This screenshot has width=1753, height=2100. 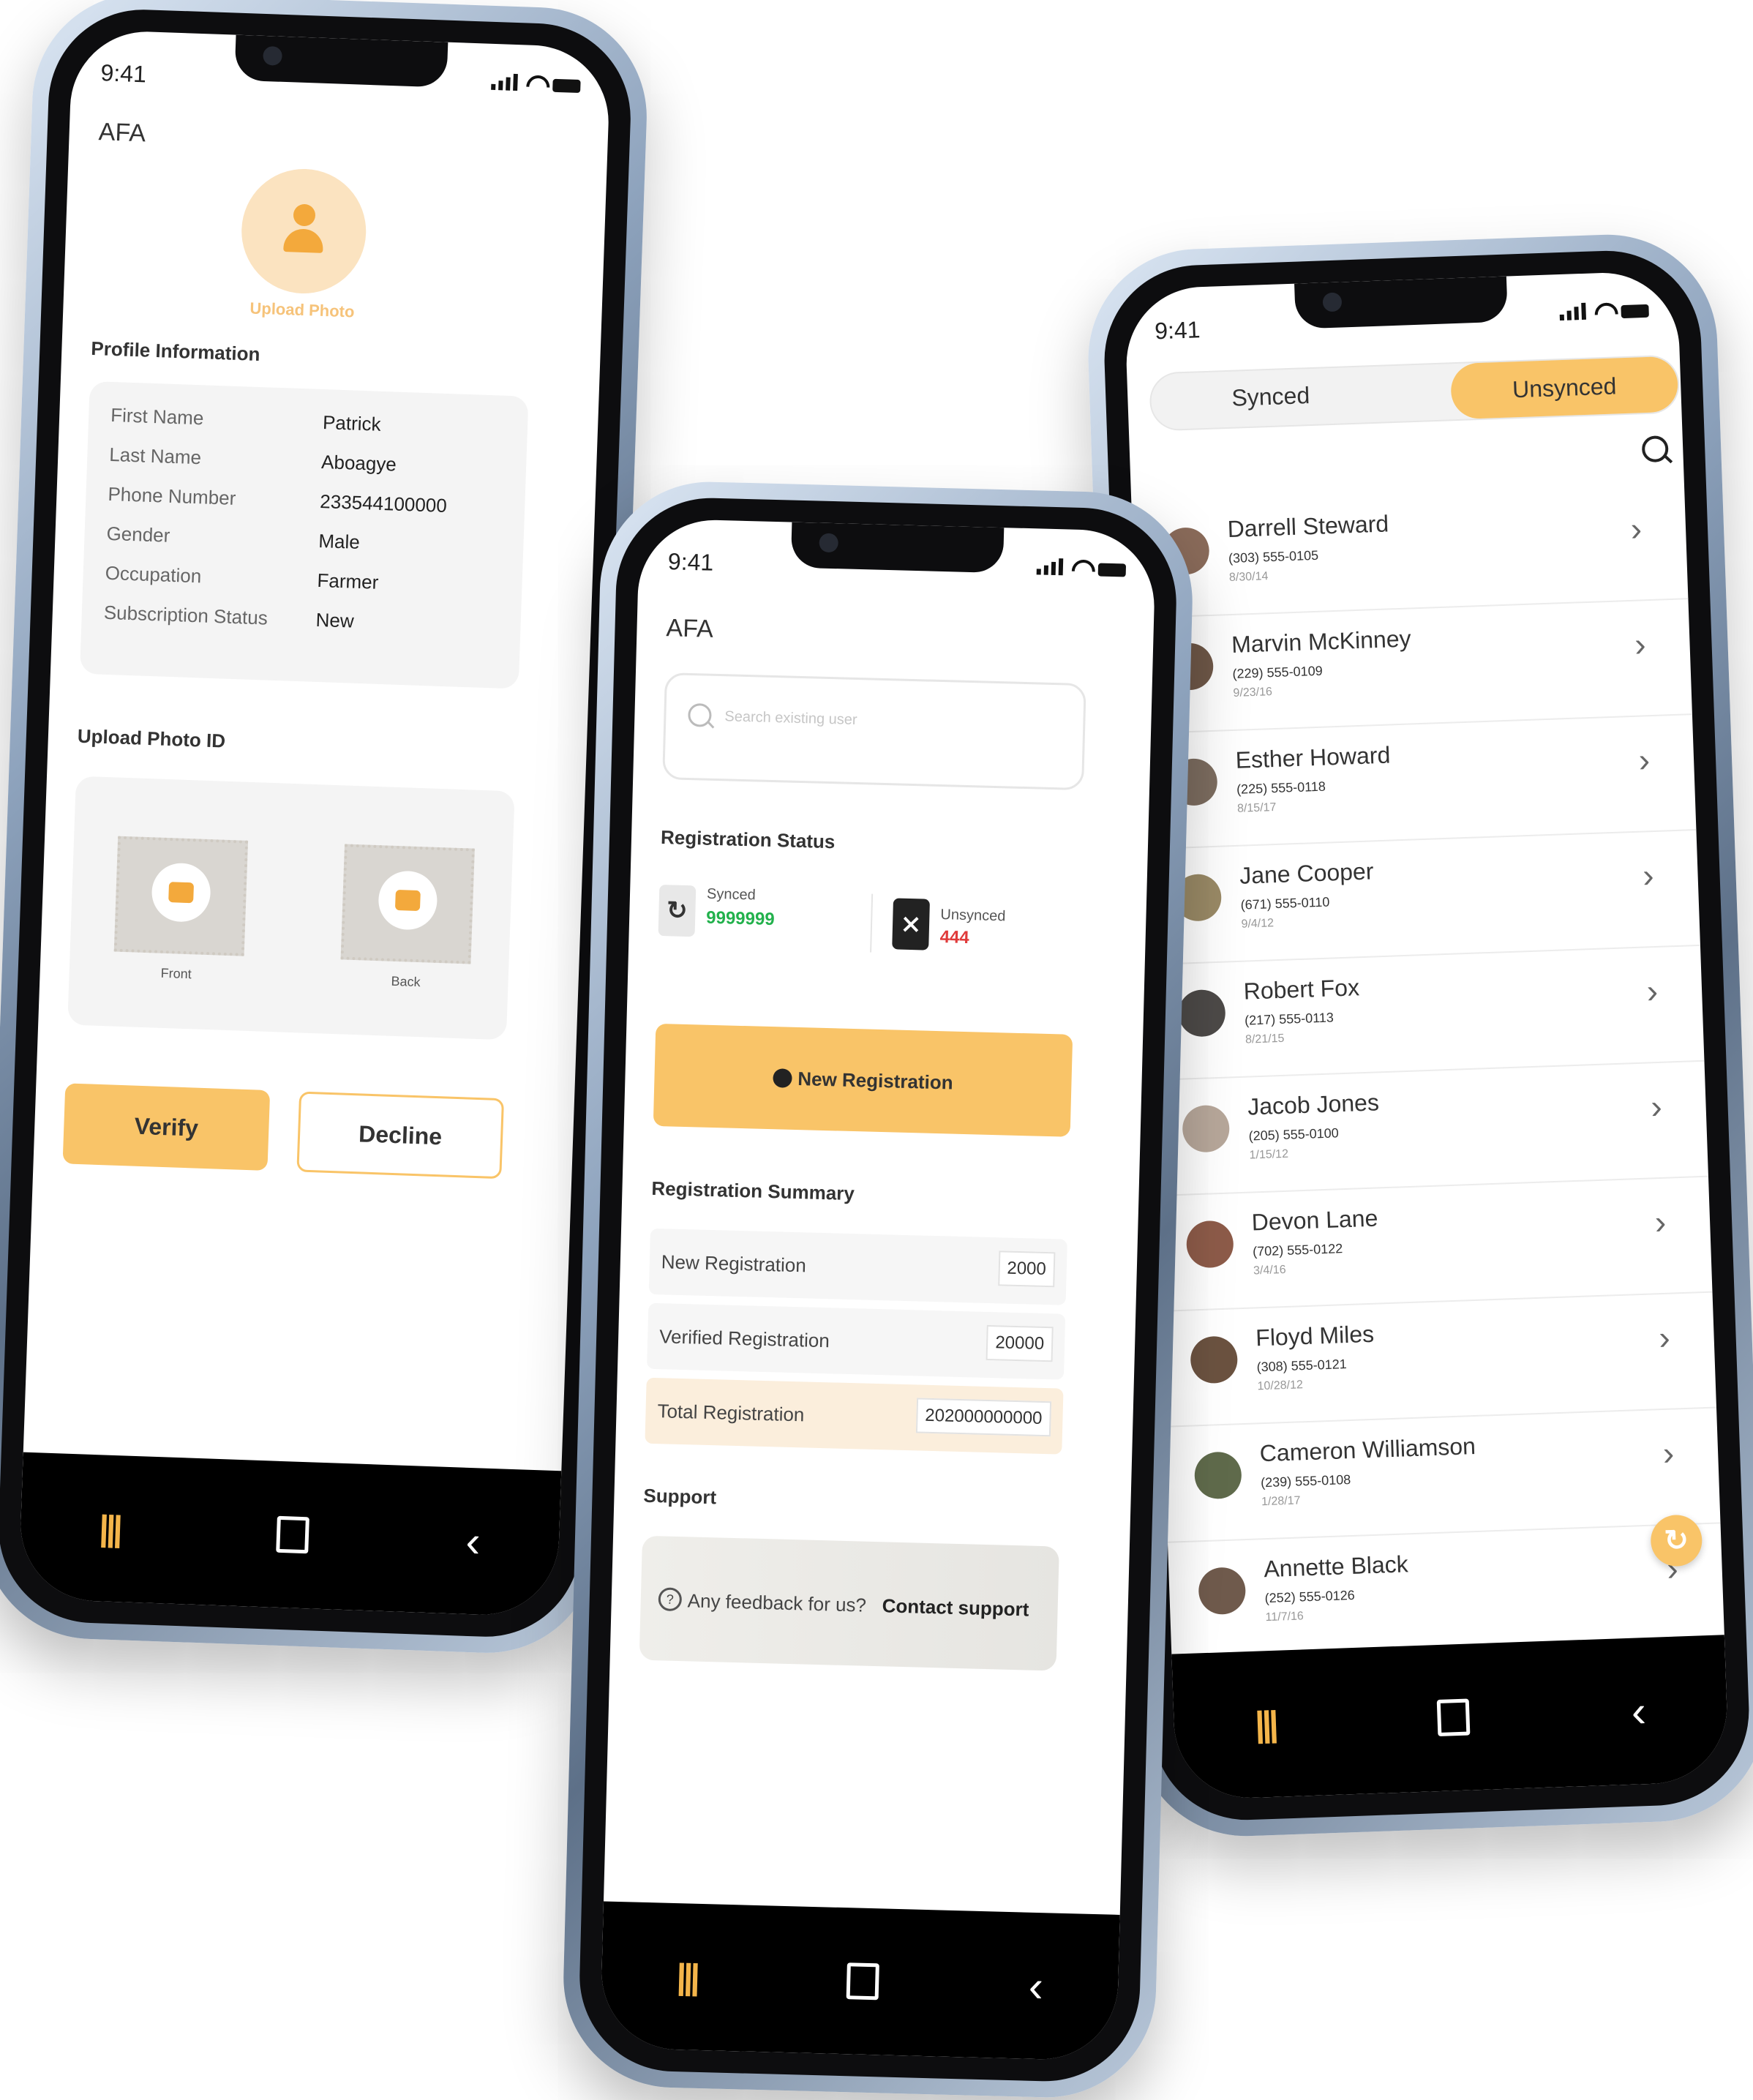 What do you see at coordinates (670, 1600) in the screenshot?
I see `help-icon: ?` at bounding box center [670, 1600].